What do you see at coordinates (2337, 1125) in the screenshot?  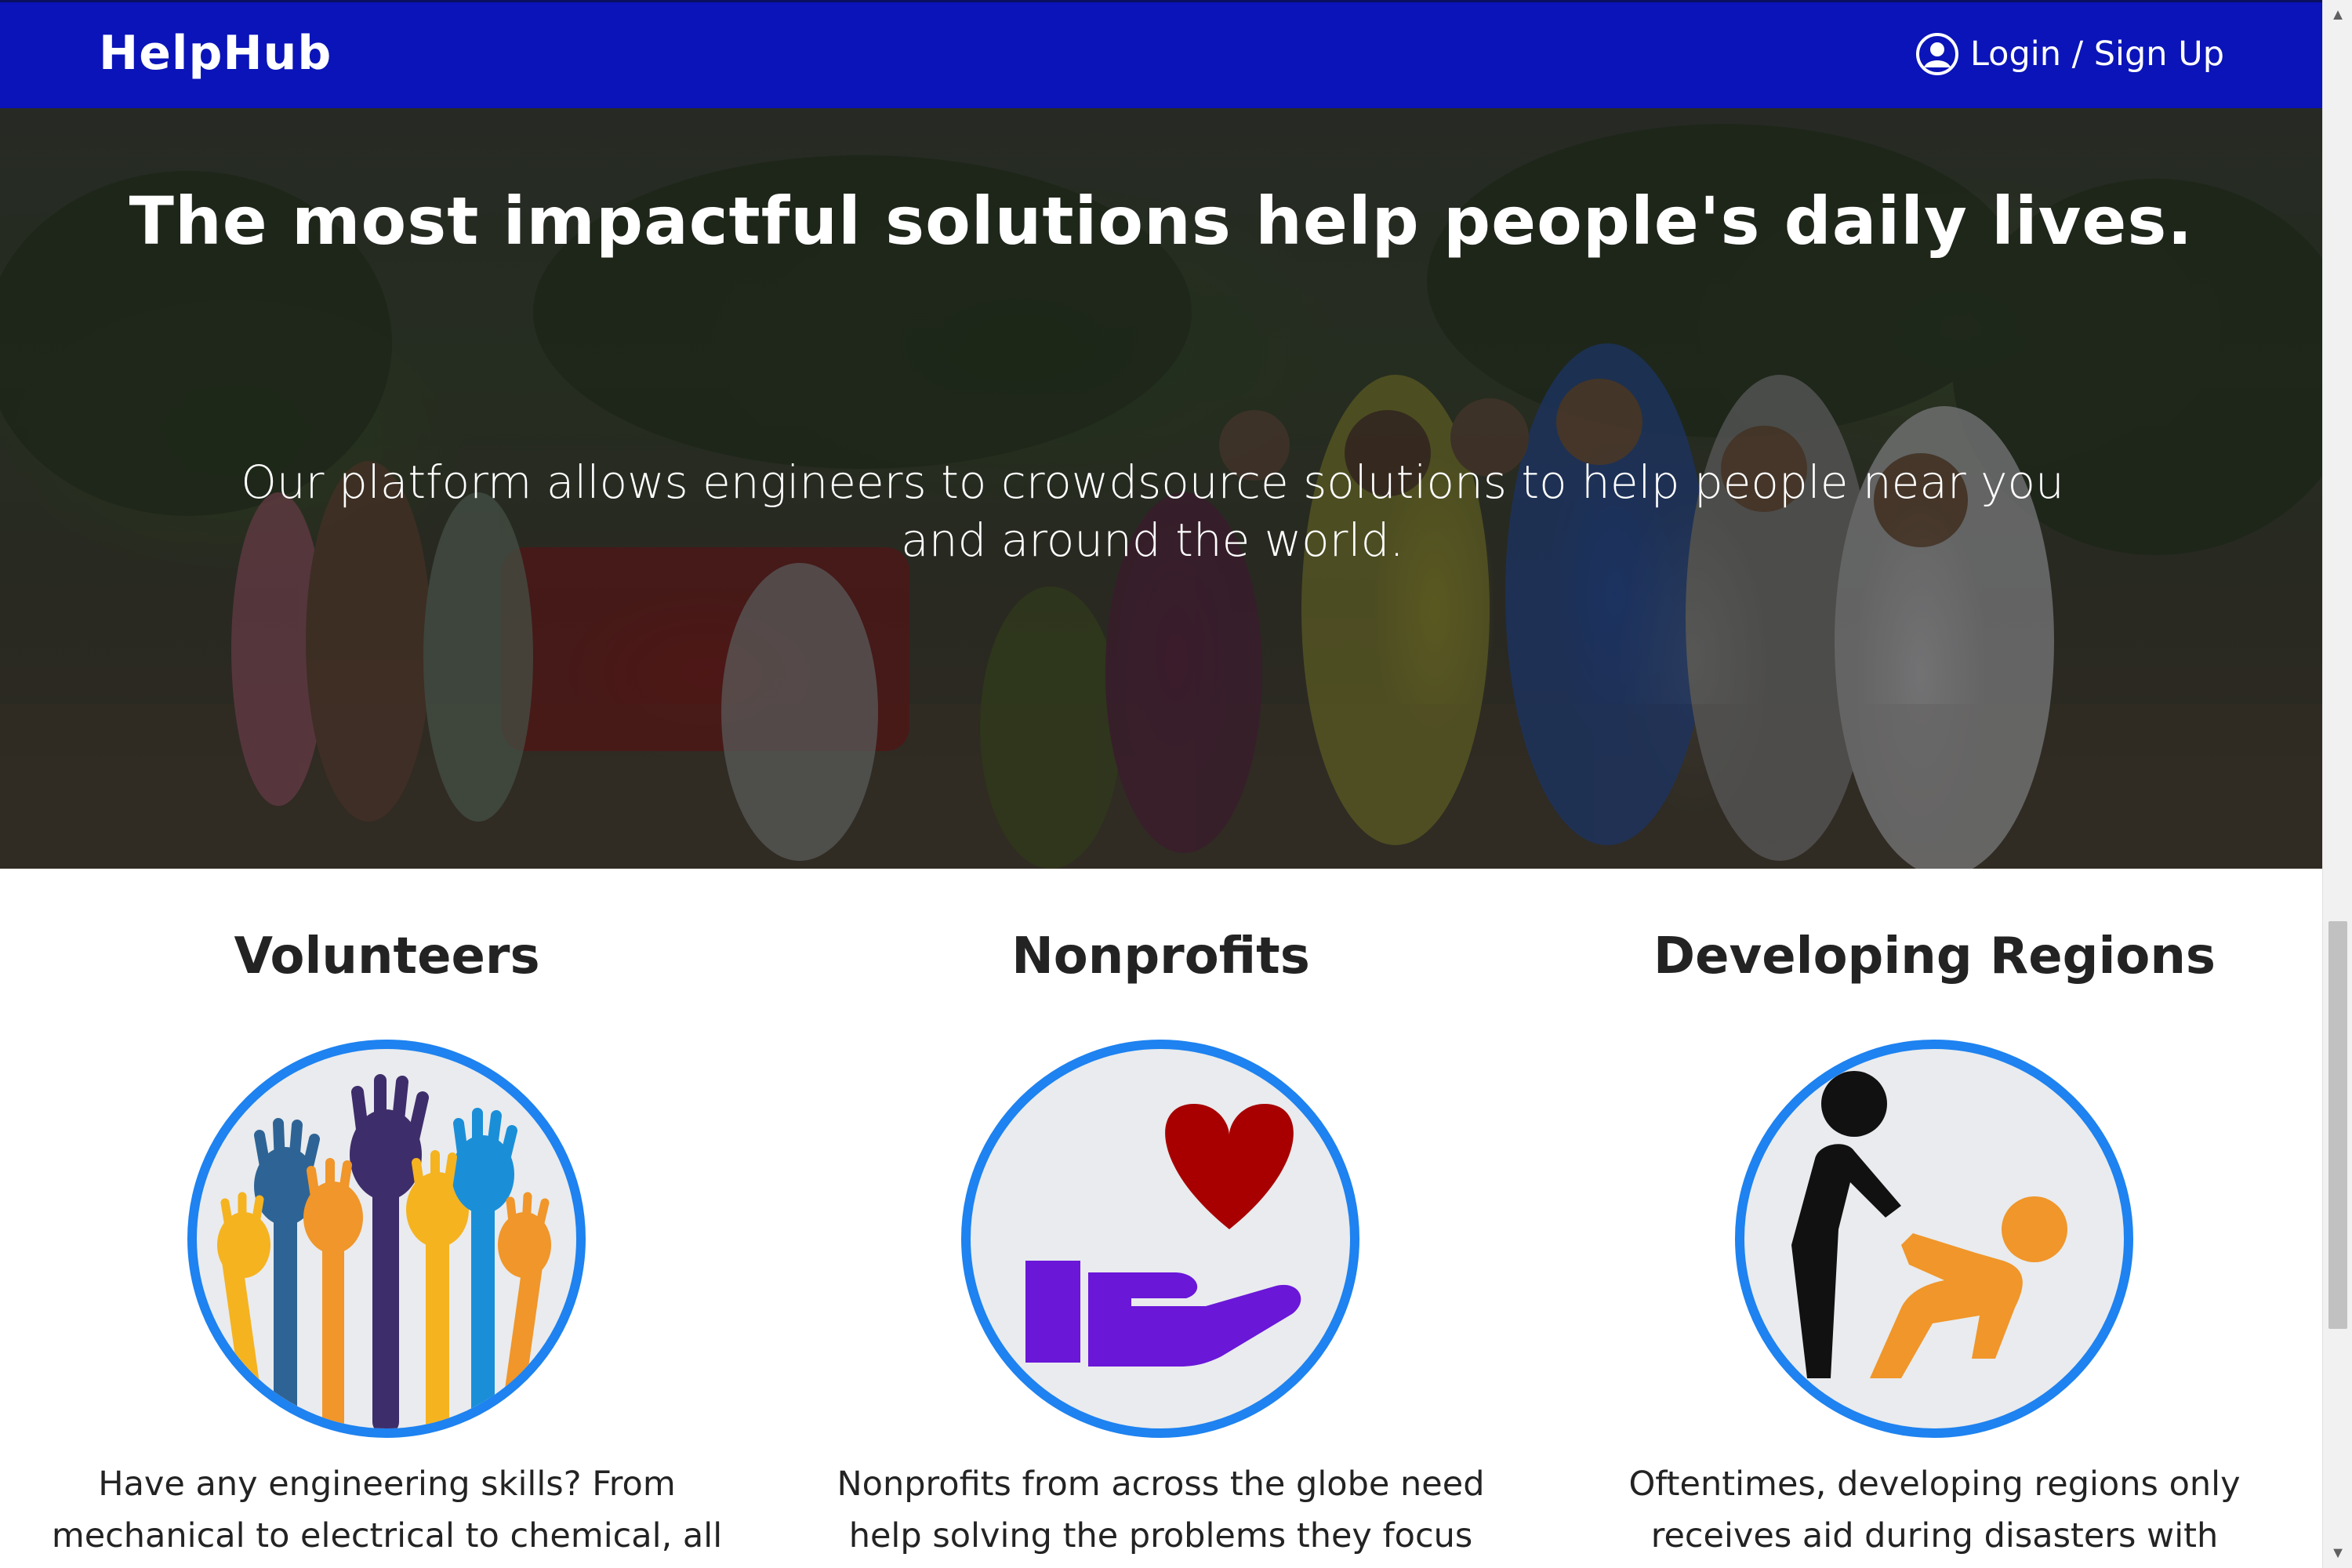 I see `scrollbar-thumb` at bounding box center [2337, 1125].